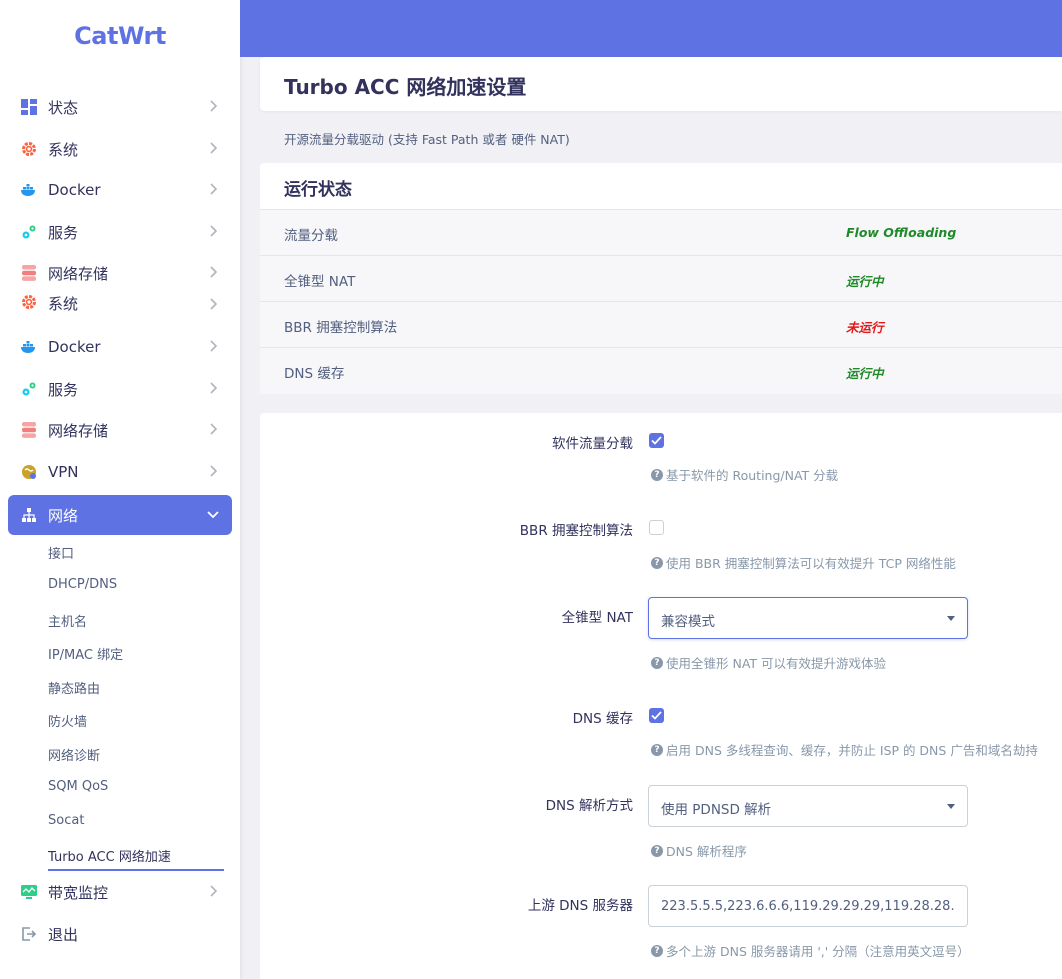  What do you see at coordinates (716, 810) in the screenshot?
I see `dns-mode-select-value: 使用 PDNSD 解析` at bounding box center [716, 810].